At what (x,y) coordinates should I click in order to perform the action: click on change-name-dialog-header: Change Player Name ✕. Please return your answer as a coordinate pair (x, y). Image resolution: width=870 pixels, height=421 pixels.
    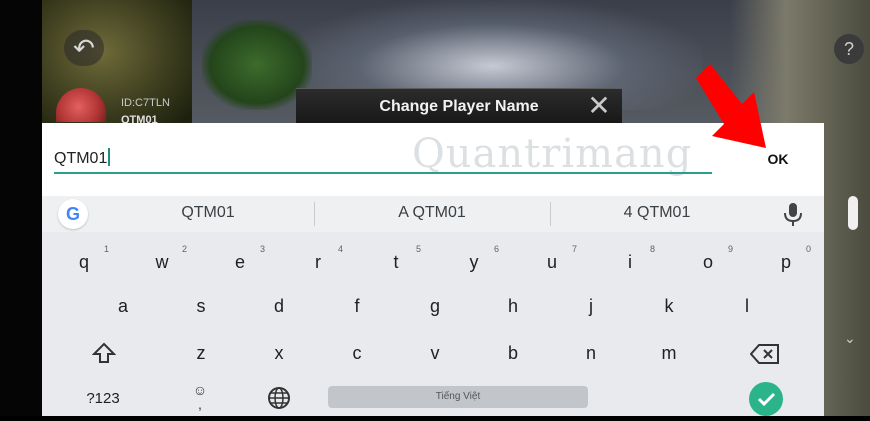
    Looking at the image, I should click on (459, 106).